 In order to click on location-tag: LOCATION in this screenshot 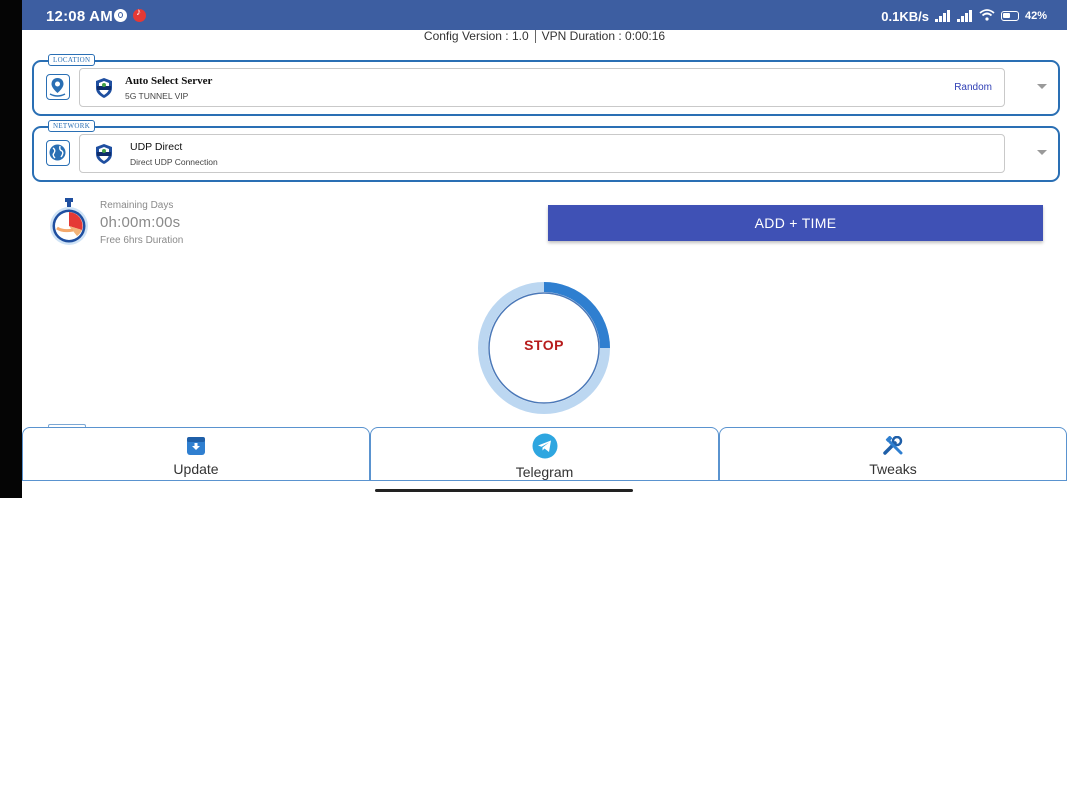, I will do `click(72, 60)`.